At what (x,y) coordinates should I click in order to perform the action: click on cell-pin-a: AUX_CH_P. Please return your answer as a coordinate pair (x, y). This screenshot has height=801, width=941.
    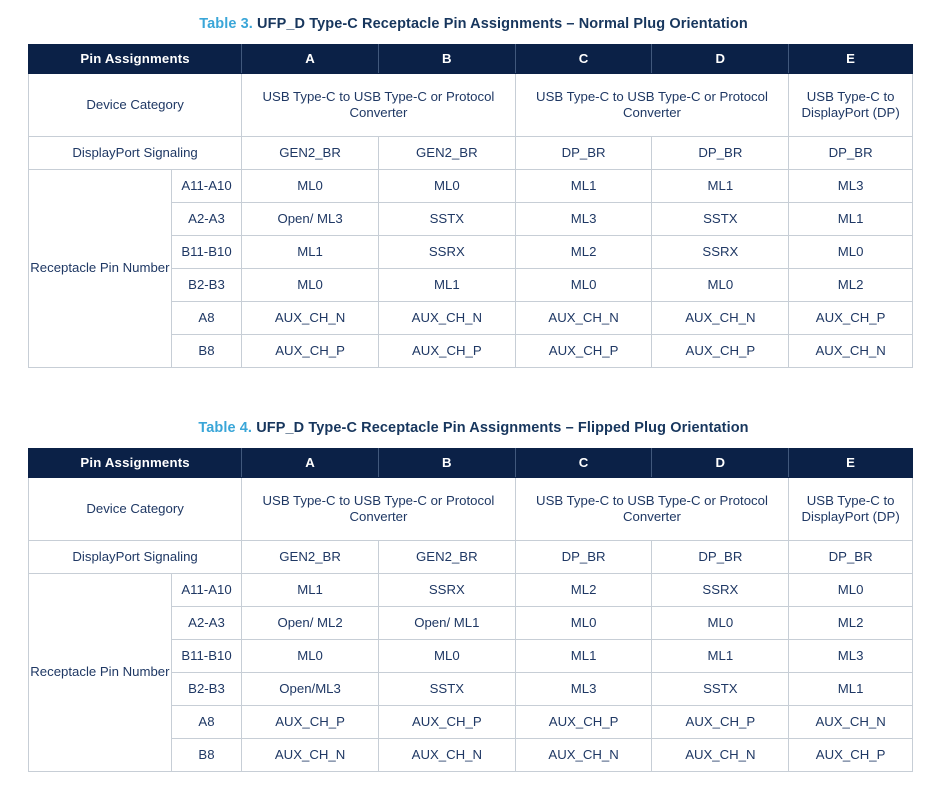
    Looking at the image, I should click on (310, 722).